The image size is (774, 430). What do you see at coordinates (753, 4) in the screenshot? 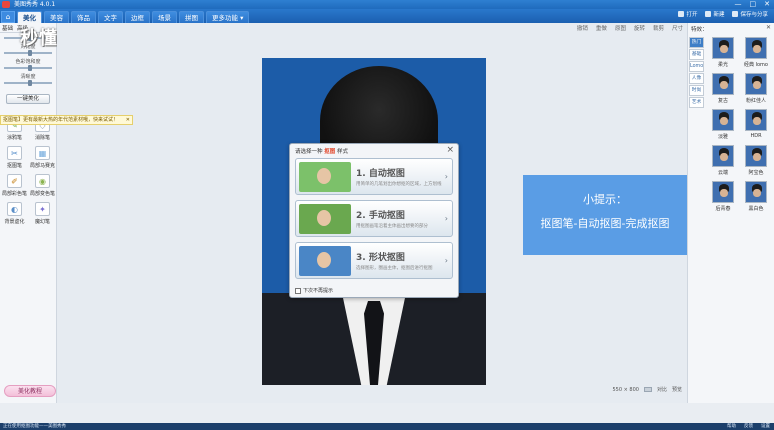
I see `maximize-button: □` at bounding box center [753, 4].